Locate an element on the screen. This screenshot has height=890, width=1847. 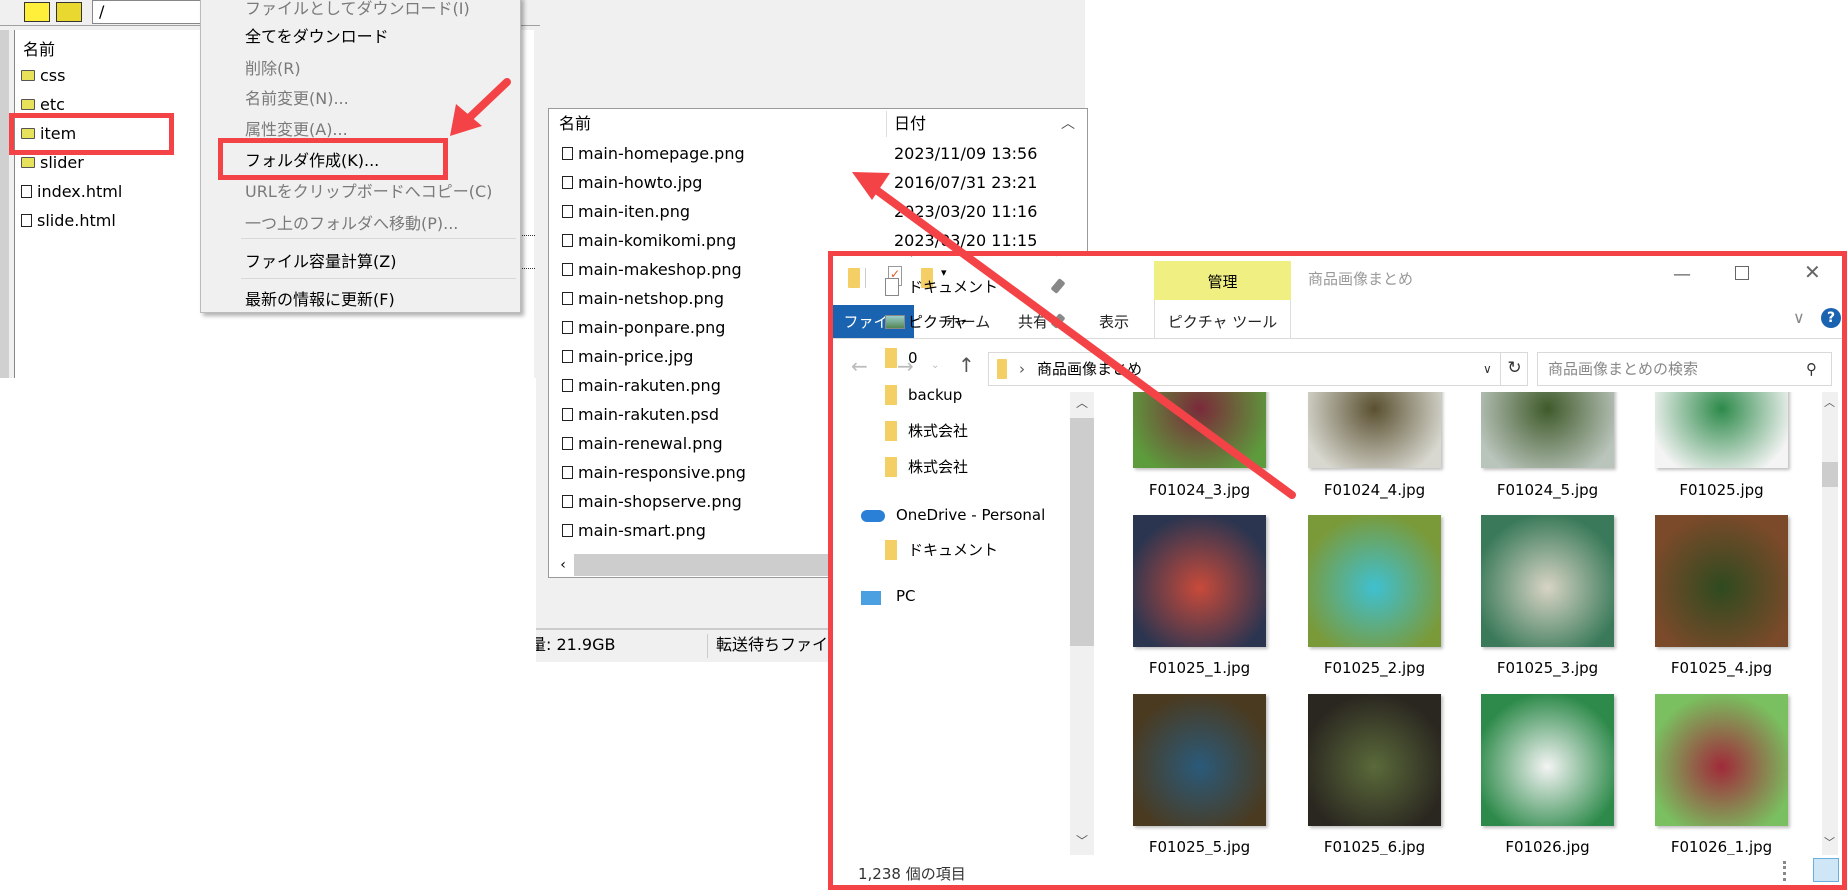
arrow-to-create-folder is located at coordinates (480, 107).